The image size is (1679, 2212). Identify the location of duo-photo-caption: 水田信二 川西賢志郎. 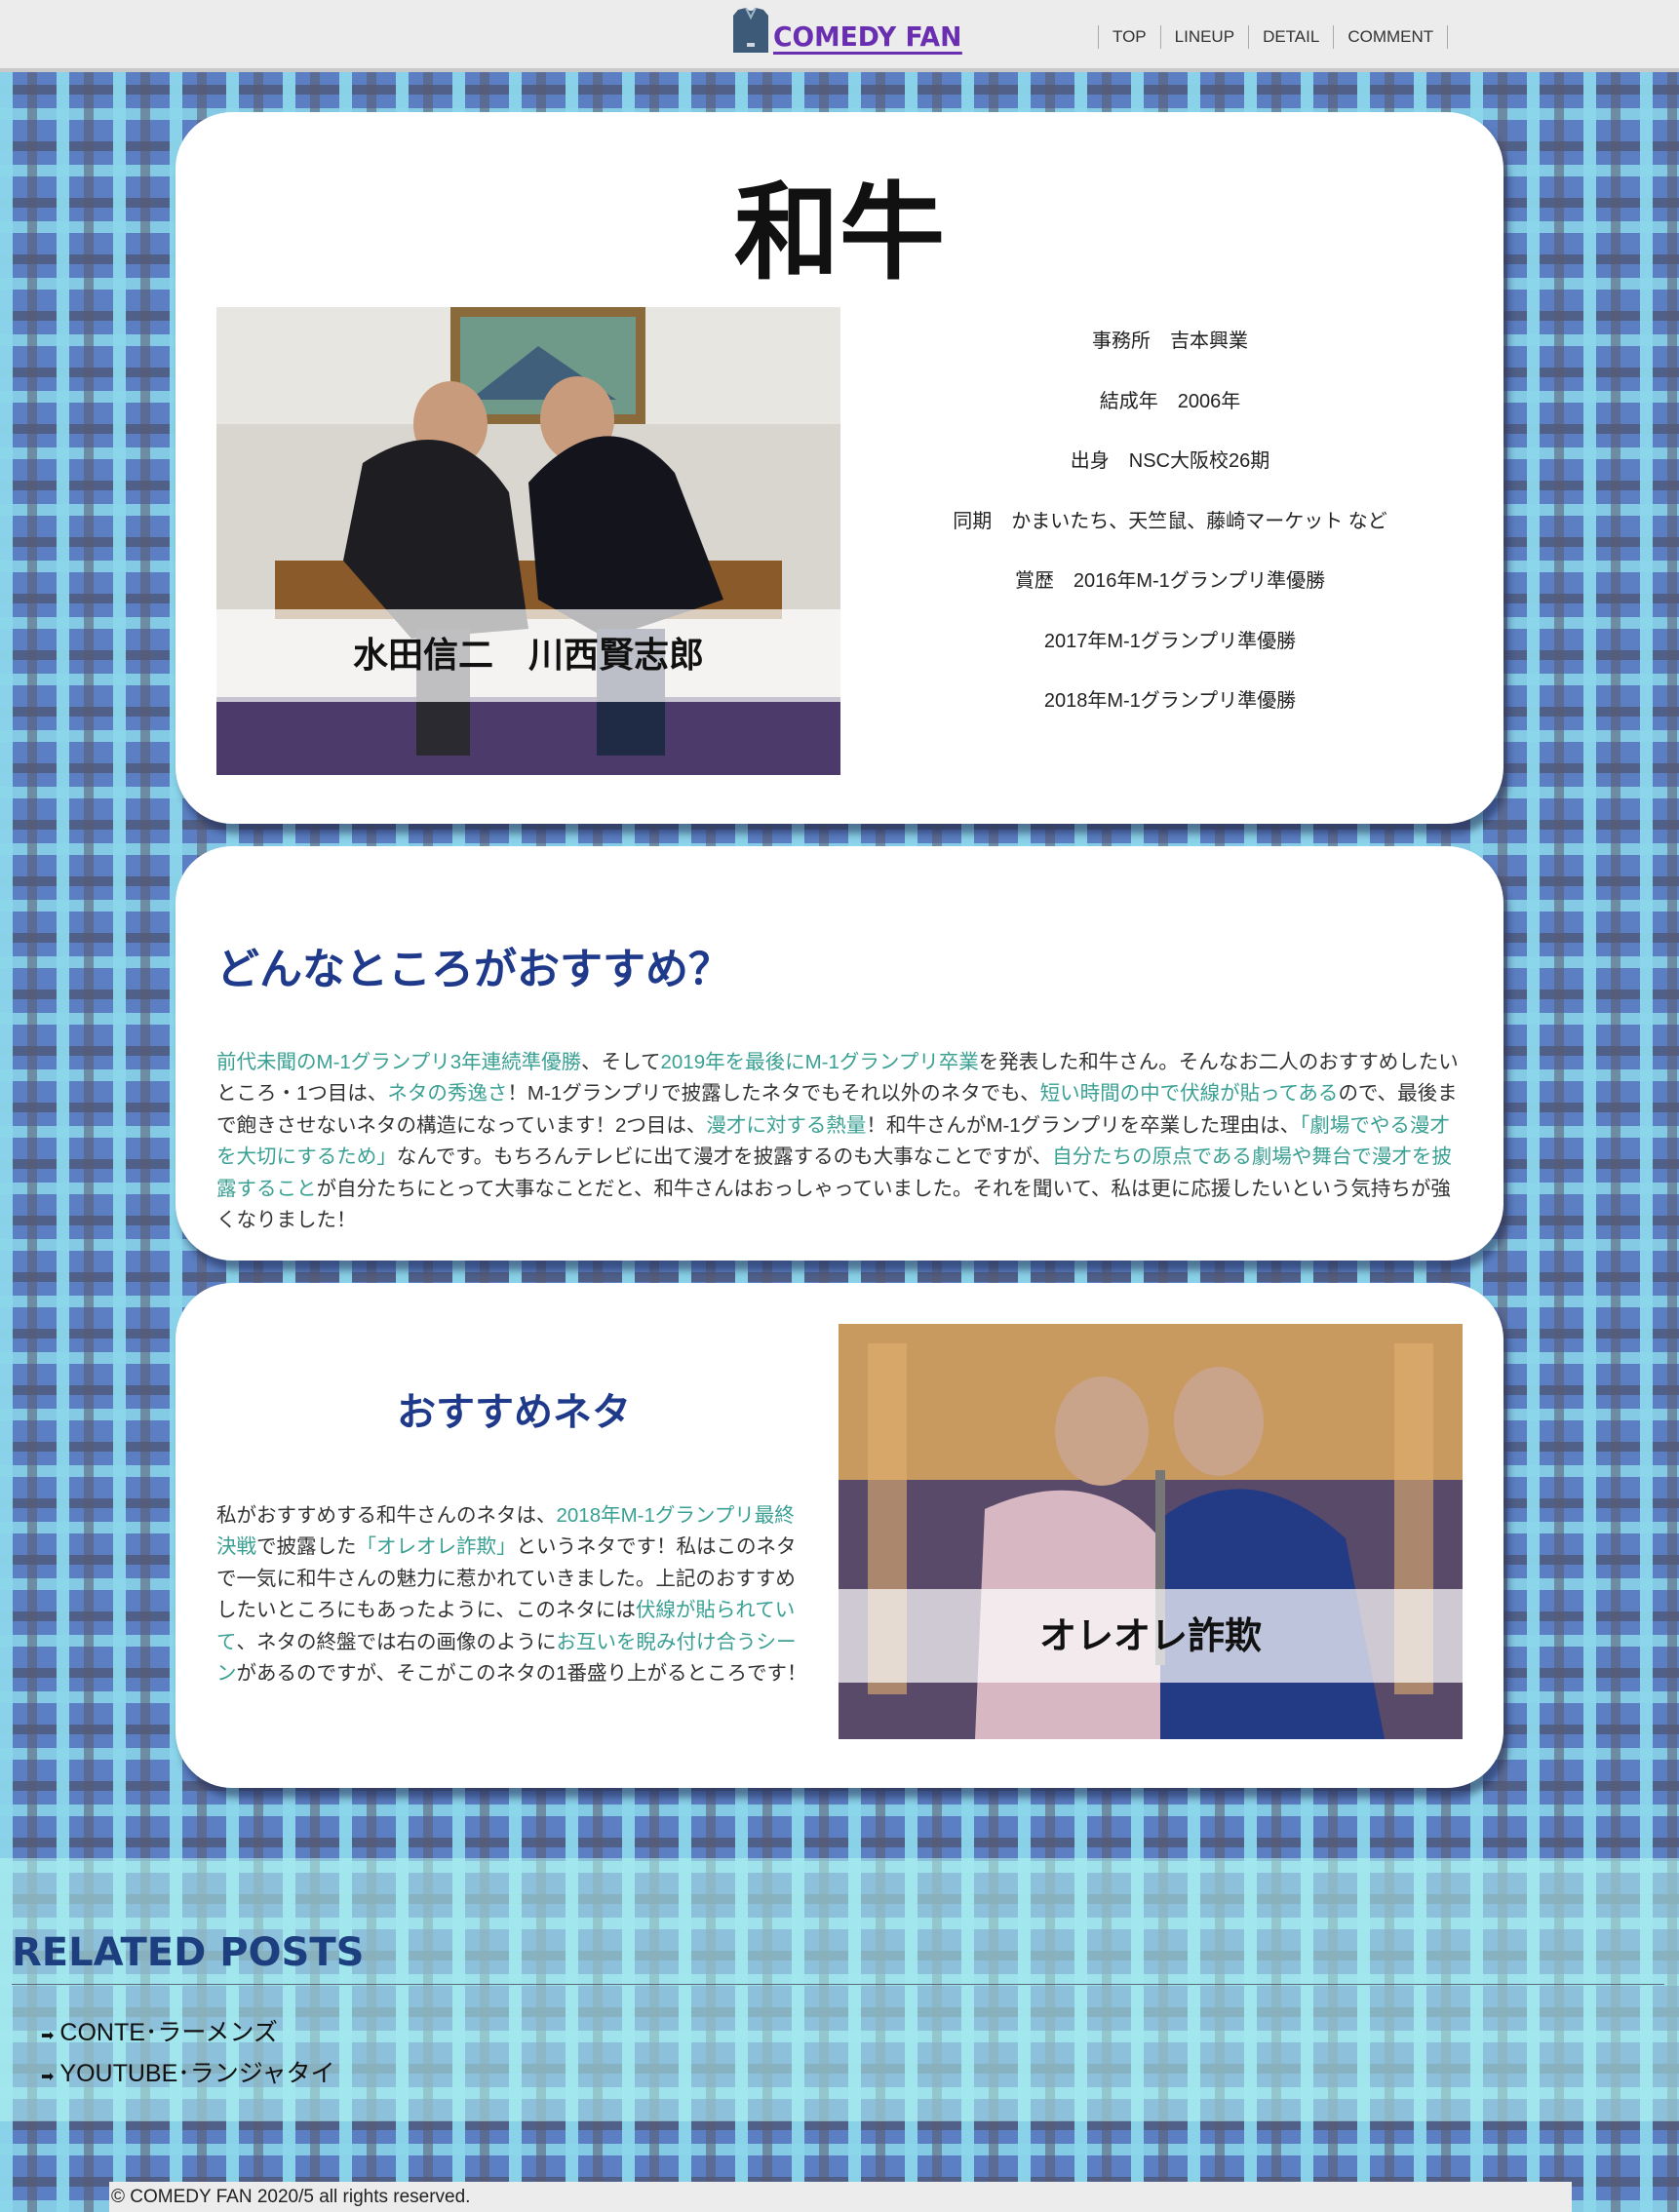
(528, 655).